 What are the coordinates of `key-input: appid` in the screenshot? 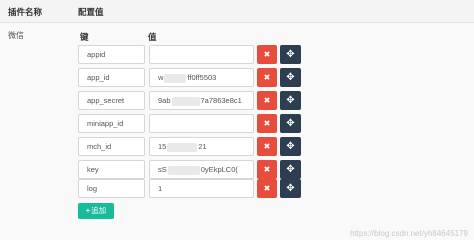 It's located at (111, 54).